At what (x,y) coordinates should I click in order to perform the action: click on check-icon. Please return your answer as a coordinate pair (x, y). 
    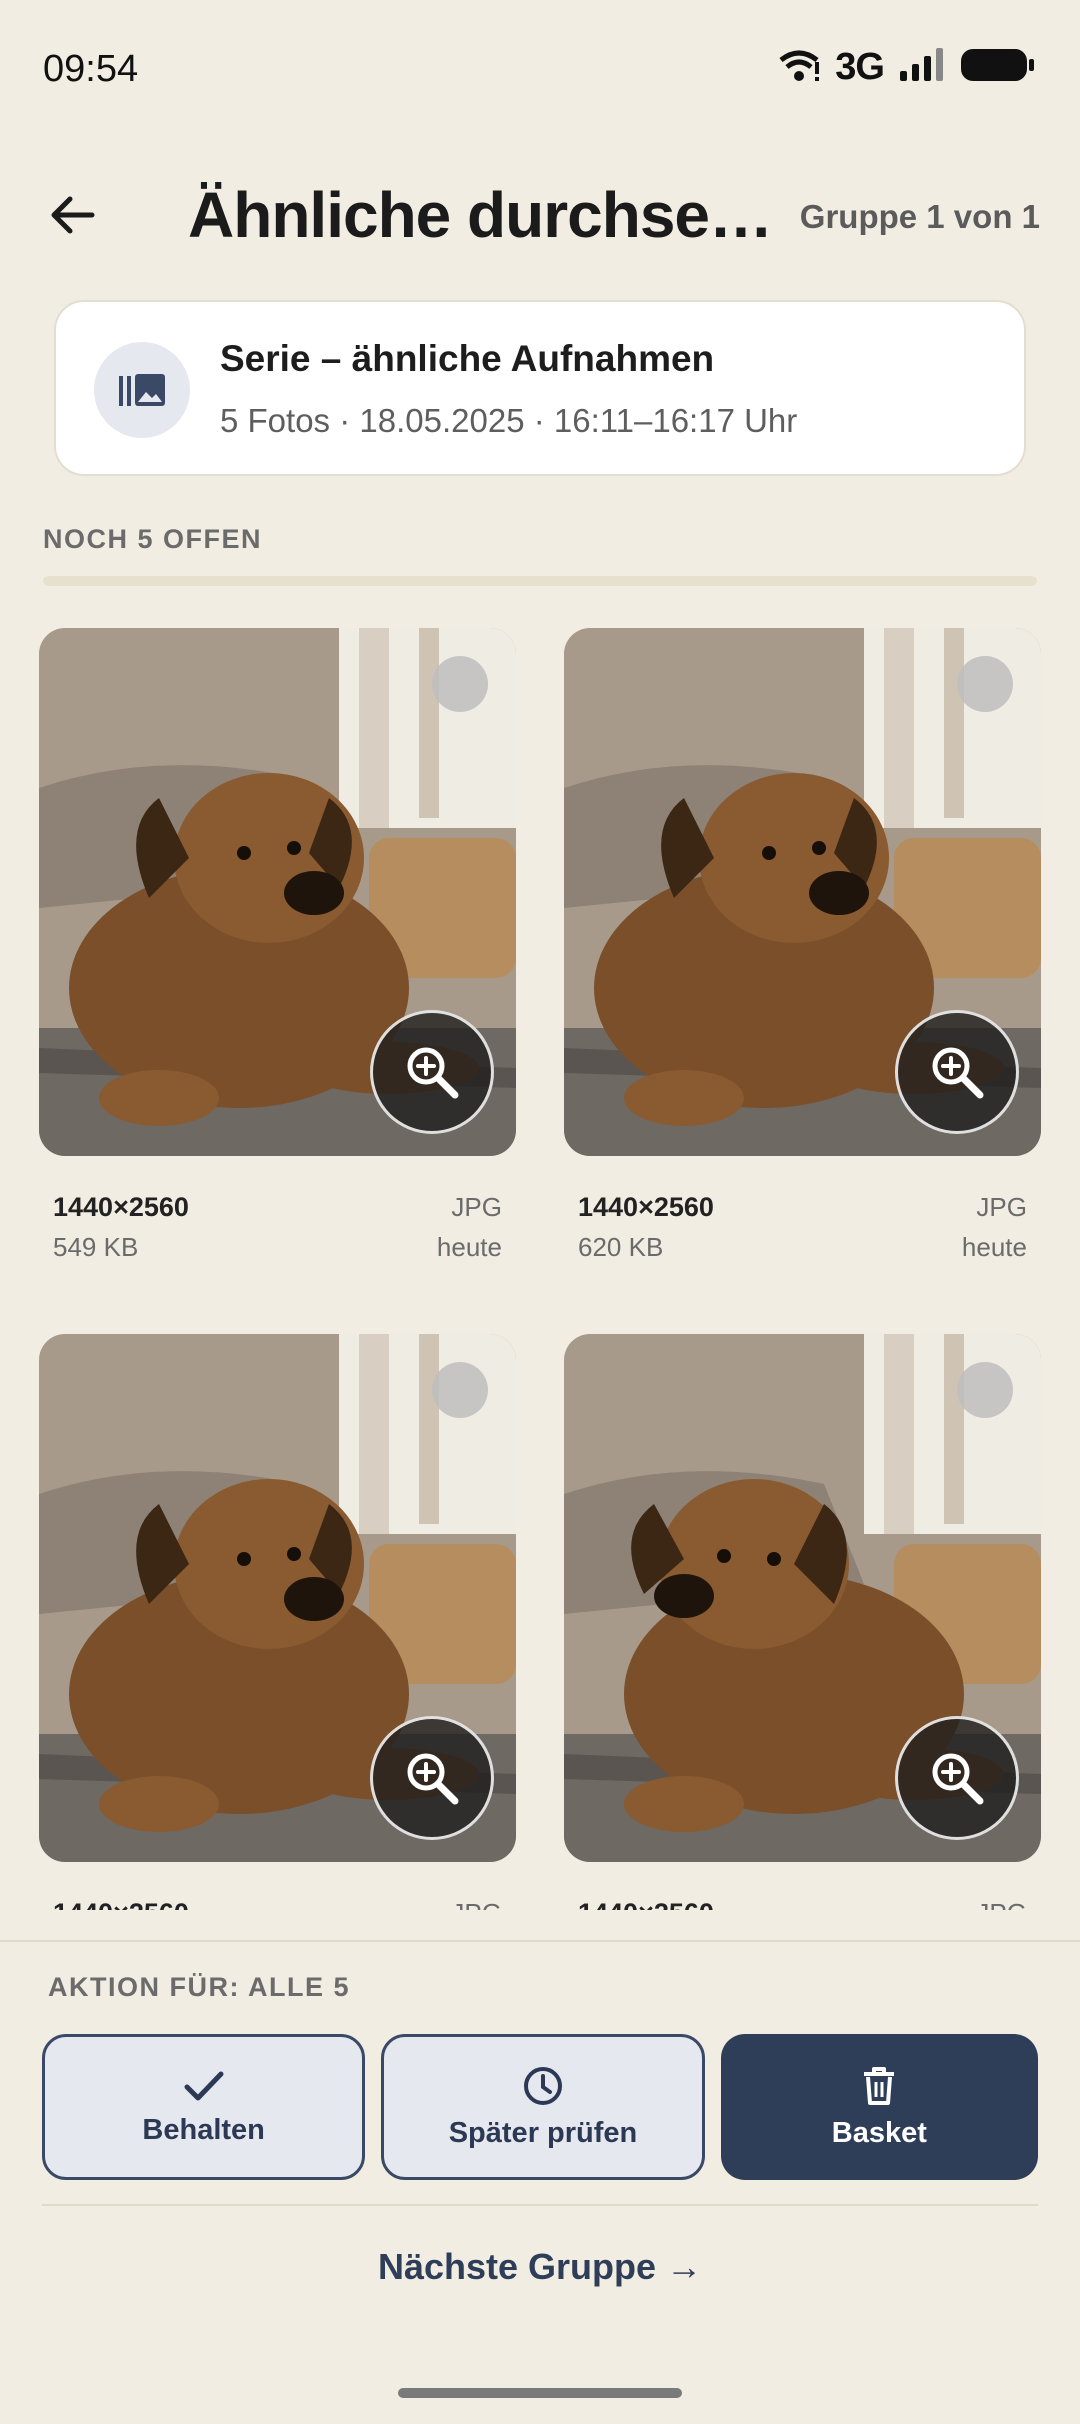
    Looking at the image, I should click on (204, 2085).